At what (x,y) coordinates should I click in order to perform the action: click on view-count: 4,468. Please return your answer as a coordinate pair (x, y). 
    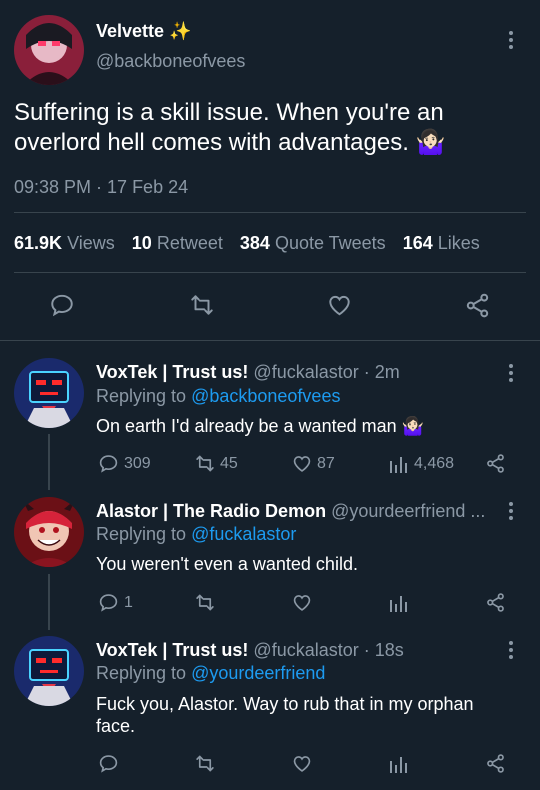
    Looking at the image, I should click on (434, 463).